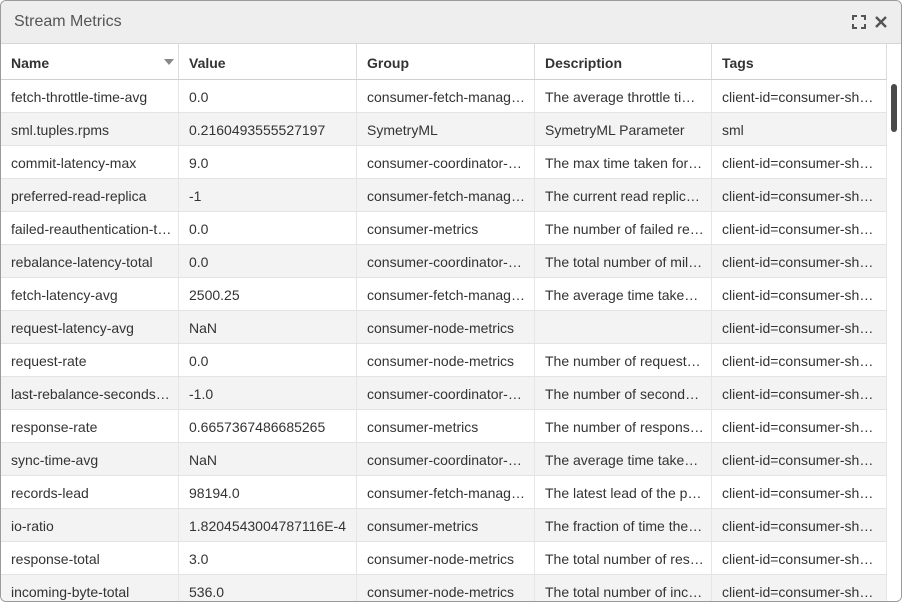 The width and height of the screenshot is (902, 602). What do you see at coordinates (623, 360) in the screenshot?
I see `cell-description: The number of requests sent per second` at bounding box center [623, 360].